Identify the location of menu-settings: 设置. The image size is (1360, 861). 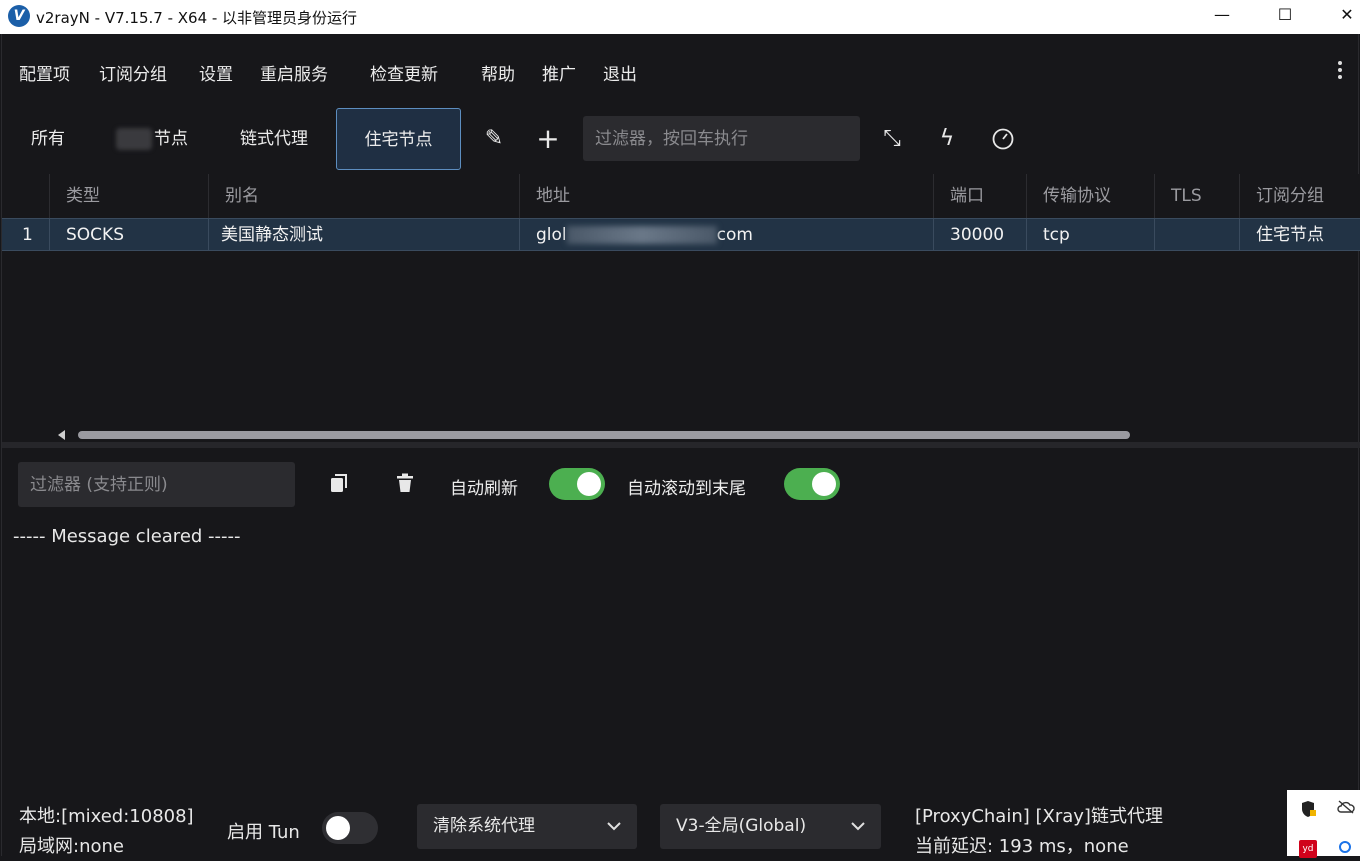
(216, 72).